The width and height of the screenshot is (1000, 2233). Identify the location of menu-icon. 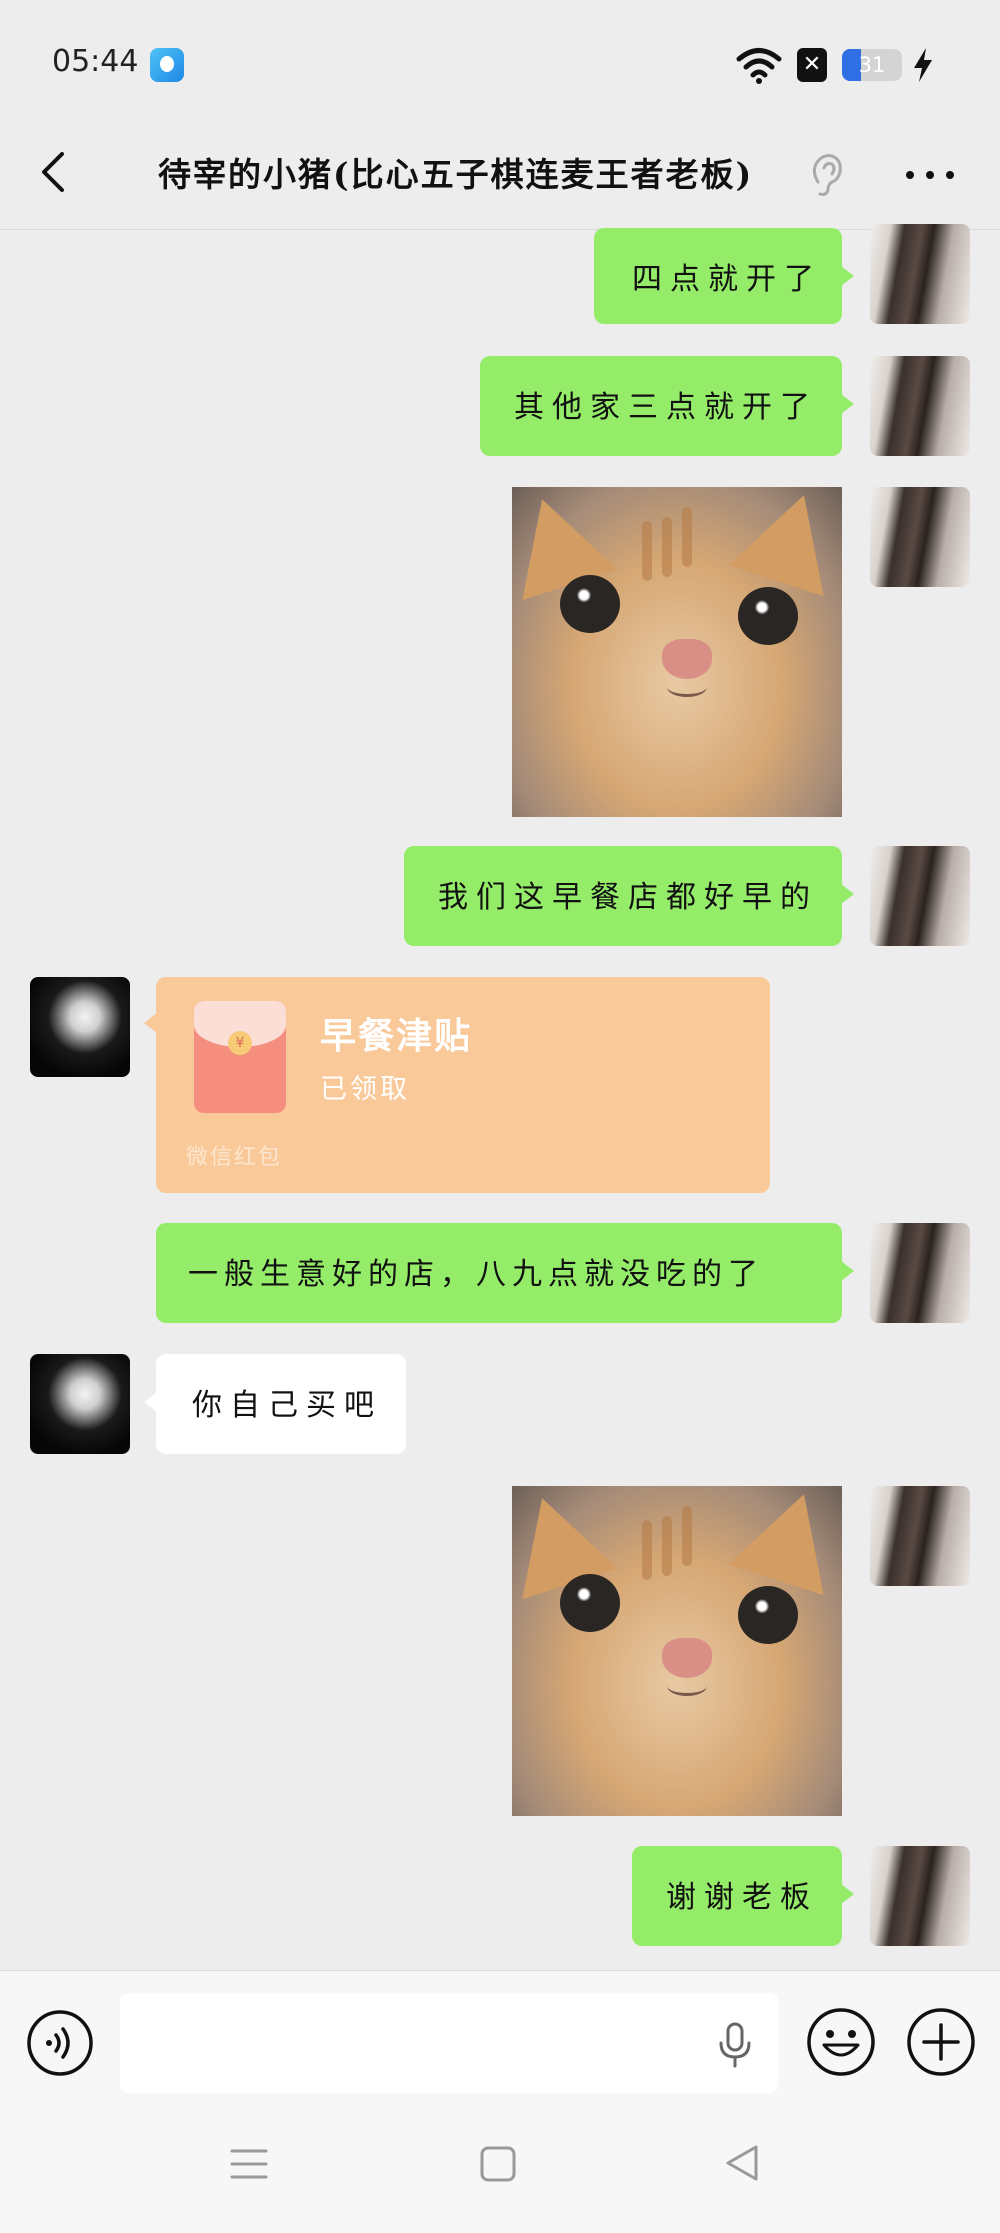
(249, 2164).